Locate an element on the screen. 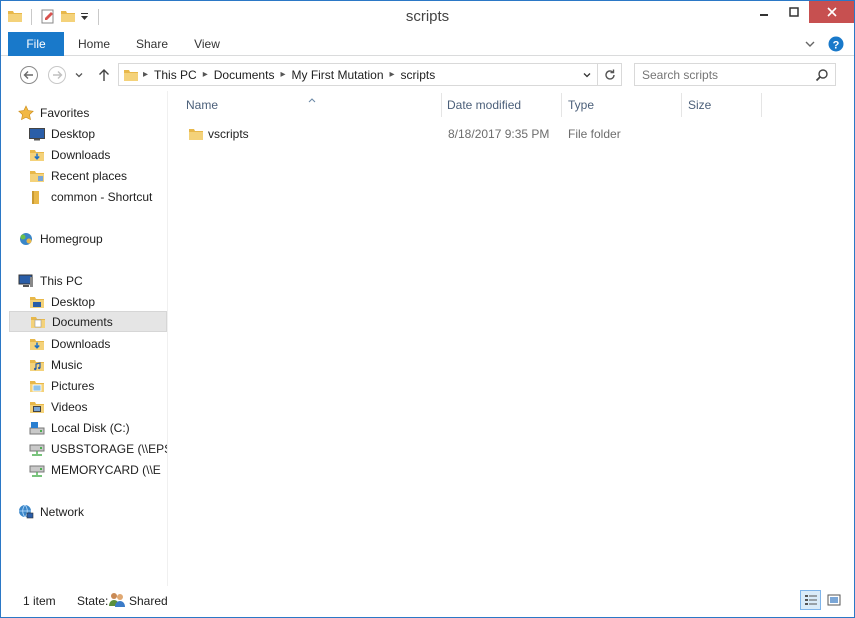  breadcrumb-scripts: scripts is located at coordinates (418, 75).